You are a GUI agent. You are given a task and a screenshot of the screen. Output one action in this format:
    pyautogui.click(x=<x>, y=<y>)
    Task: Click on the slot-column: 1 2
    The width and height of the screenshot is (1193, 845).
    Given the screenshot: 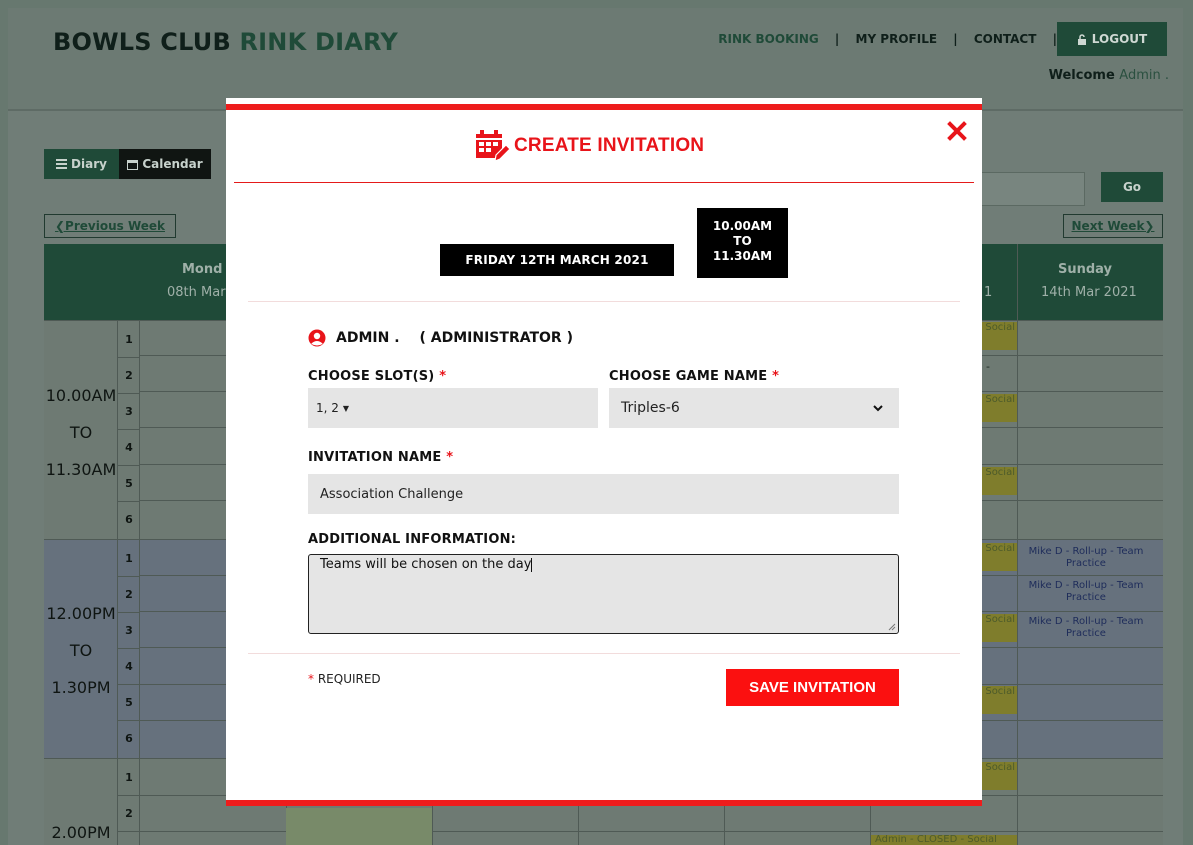 What is the action you would take?
    pyautogui.click(x=129, y=802)
    